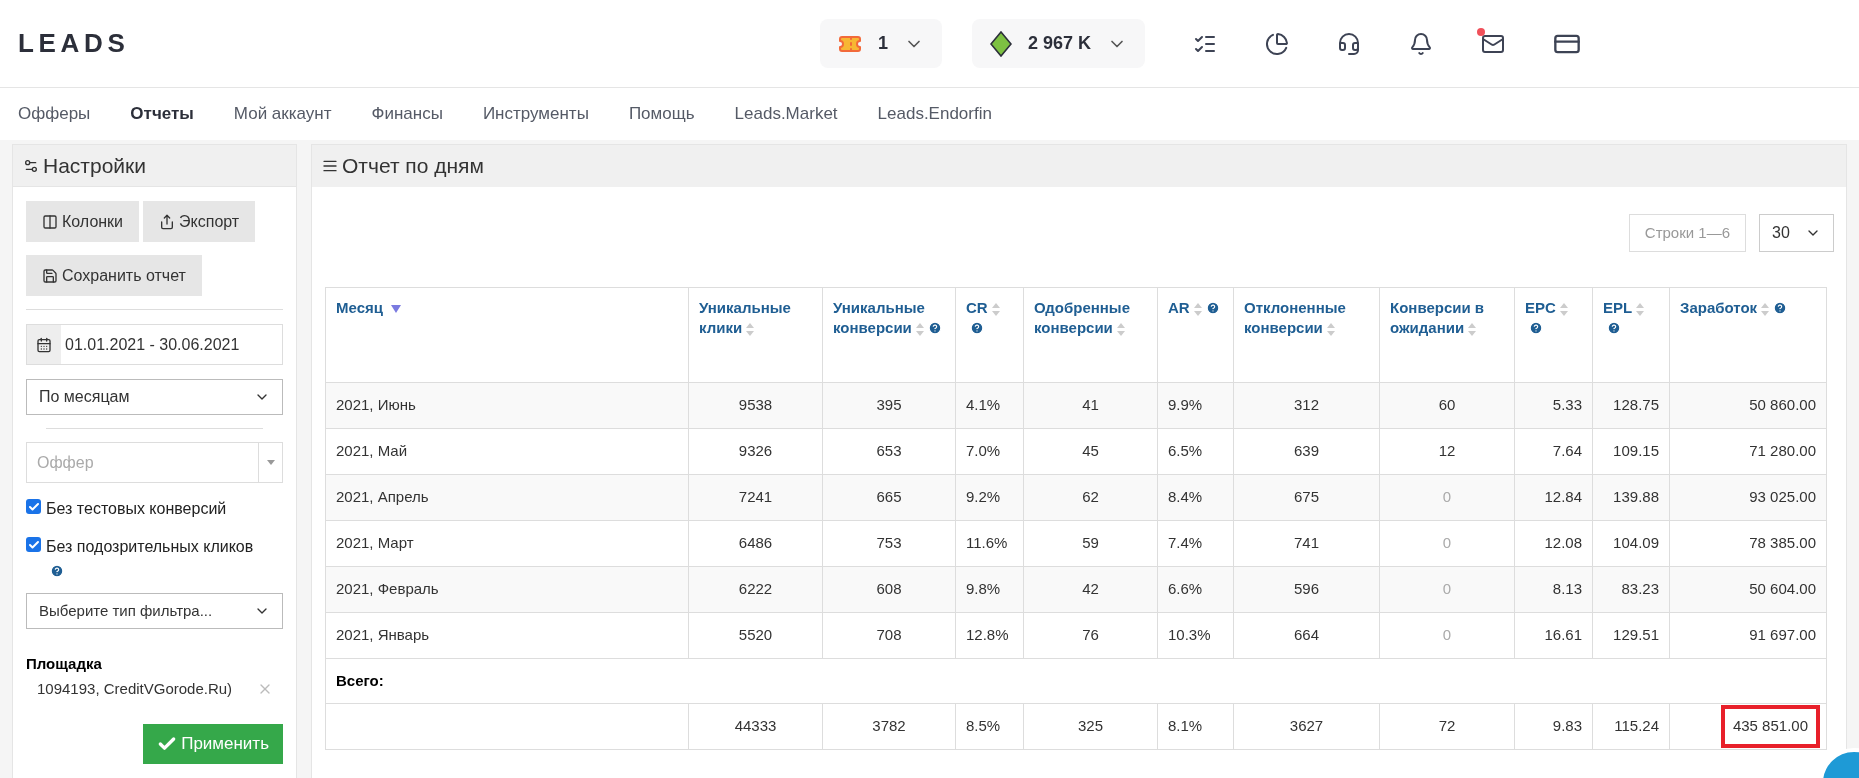 The image size is (1859, 778). Describe the element at coordinates (1195, 335) in the screenshot. I see `column-header: AR` at that location.